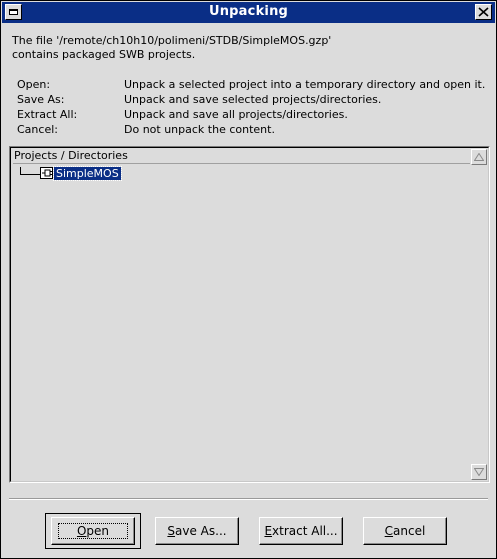 The image size is (497, 559). I want to click on cancel-button: Cancel, so click(405, 531).